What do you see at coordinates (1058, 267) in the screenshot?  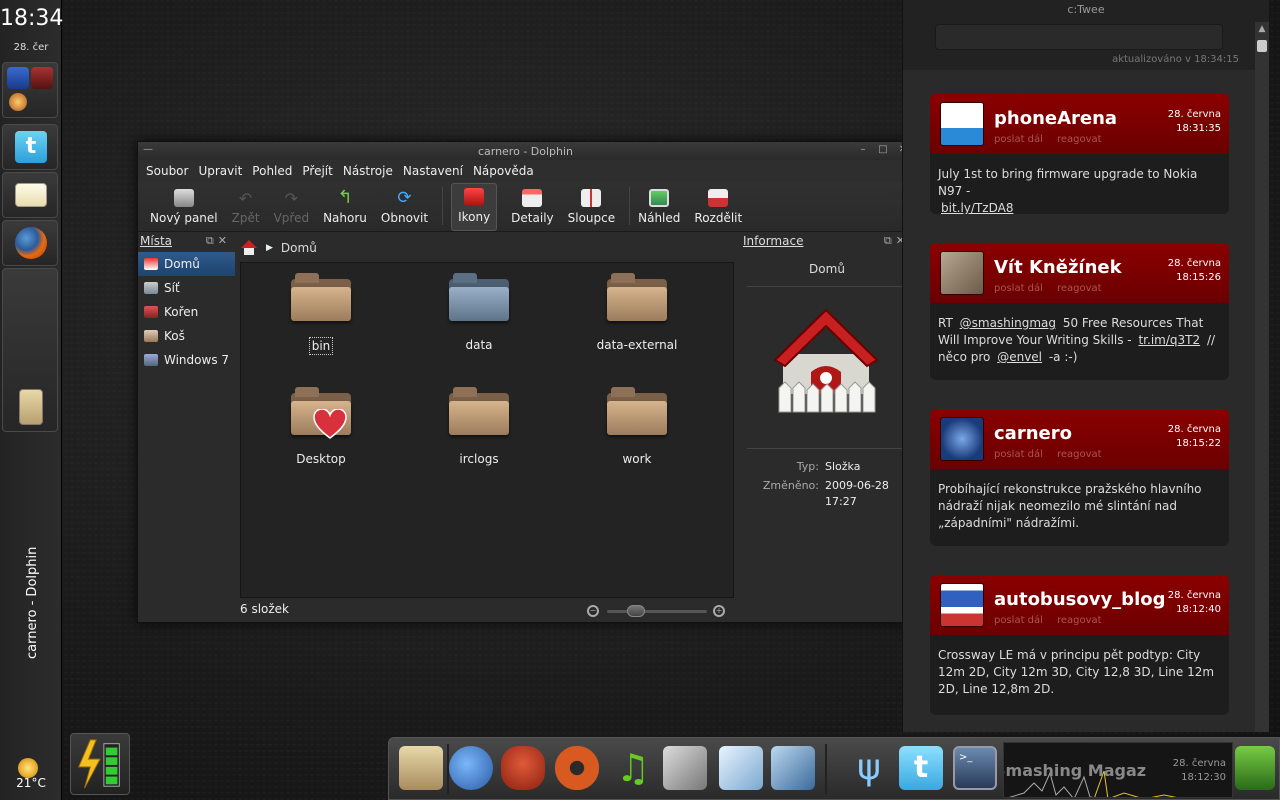 I see `tweet-author: Vít Kněžínek` at bounding box center [1058, 267].